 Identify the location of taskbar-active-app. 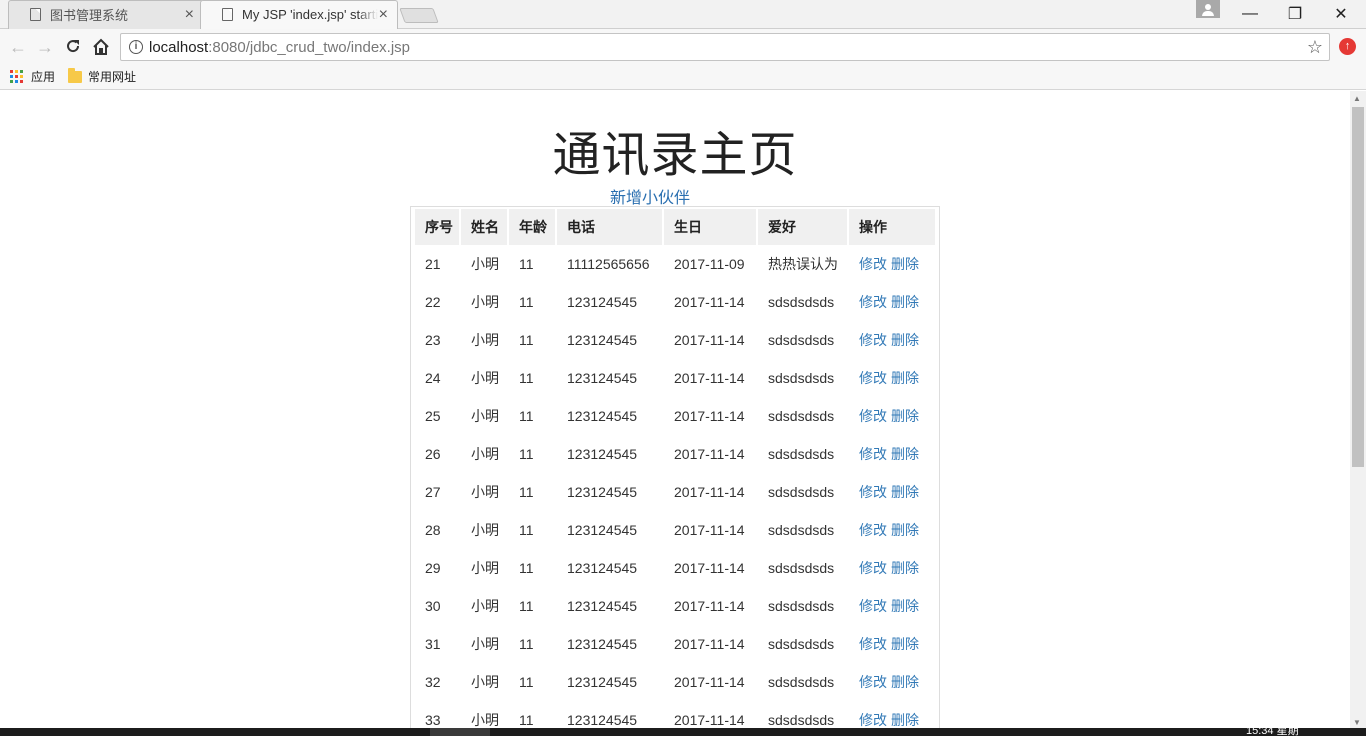
(460, 732).